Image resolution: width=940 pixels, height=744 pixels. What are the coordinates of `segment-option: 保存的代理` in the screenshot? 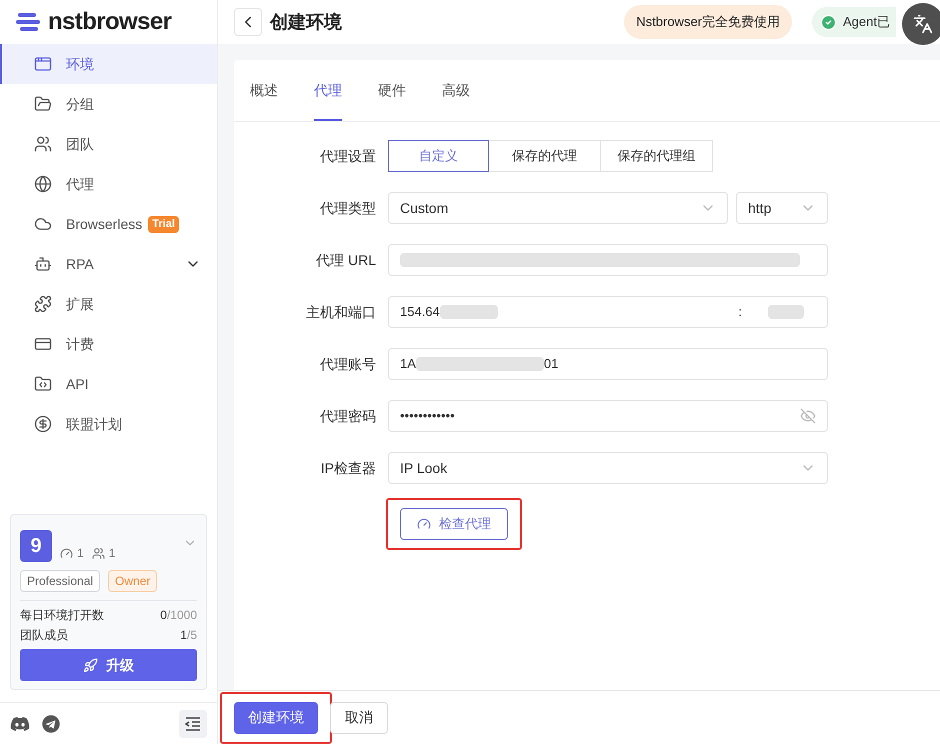 It's located at (544, 156).